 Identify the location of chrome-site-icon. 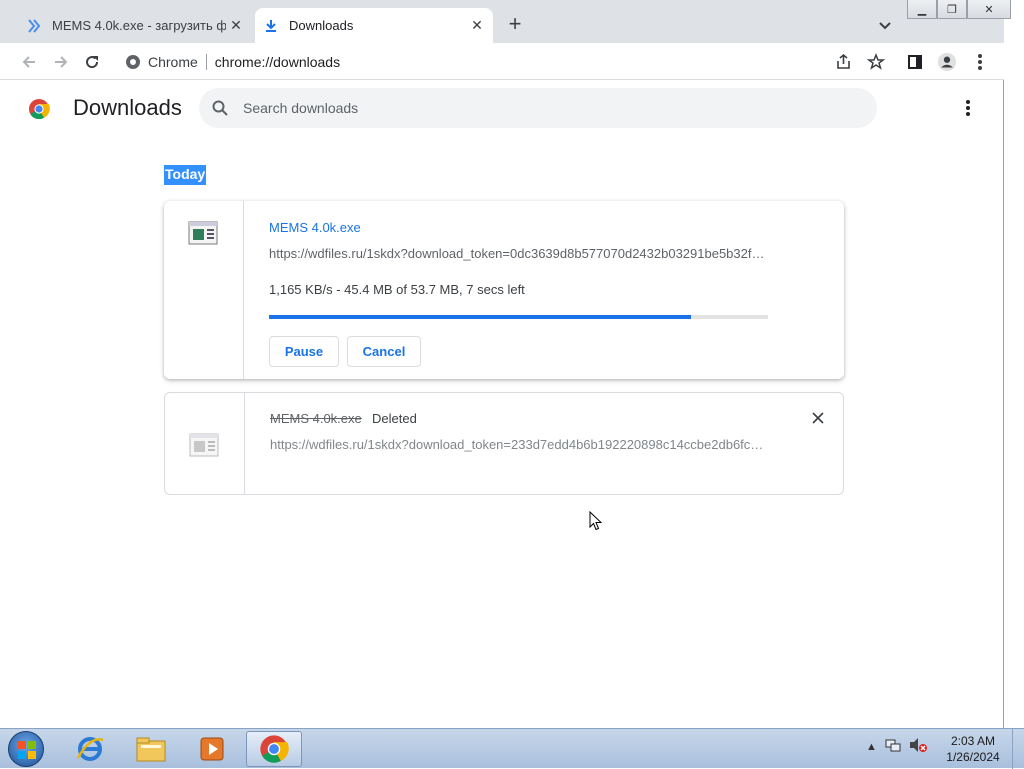
(133, 62).